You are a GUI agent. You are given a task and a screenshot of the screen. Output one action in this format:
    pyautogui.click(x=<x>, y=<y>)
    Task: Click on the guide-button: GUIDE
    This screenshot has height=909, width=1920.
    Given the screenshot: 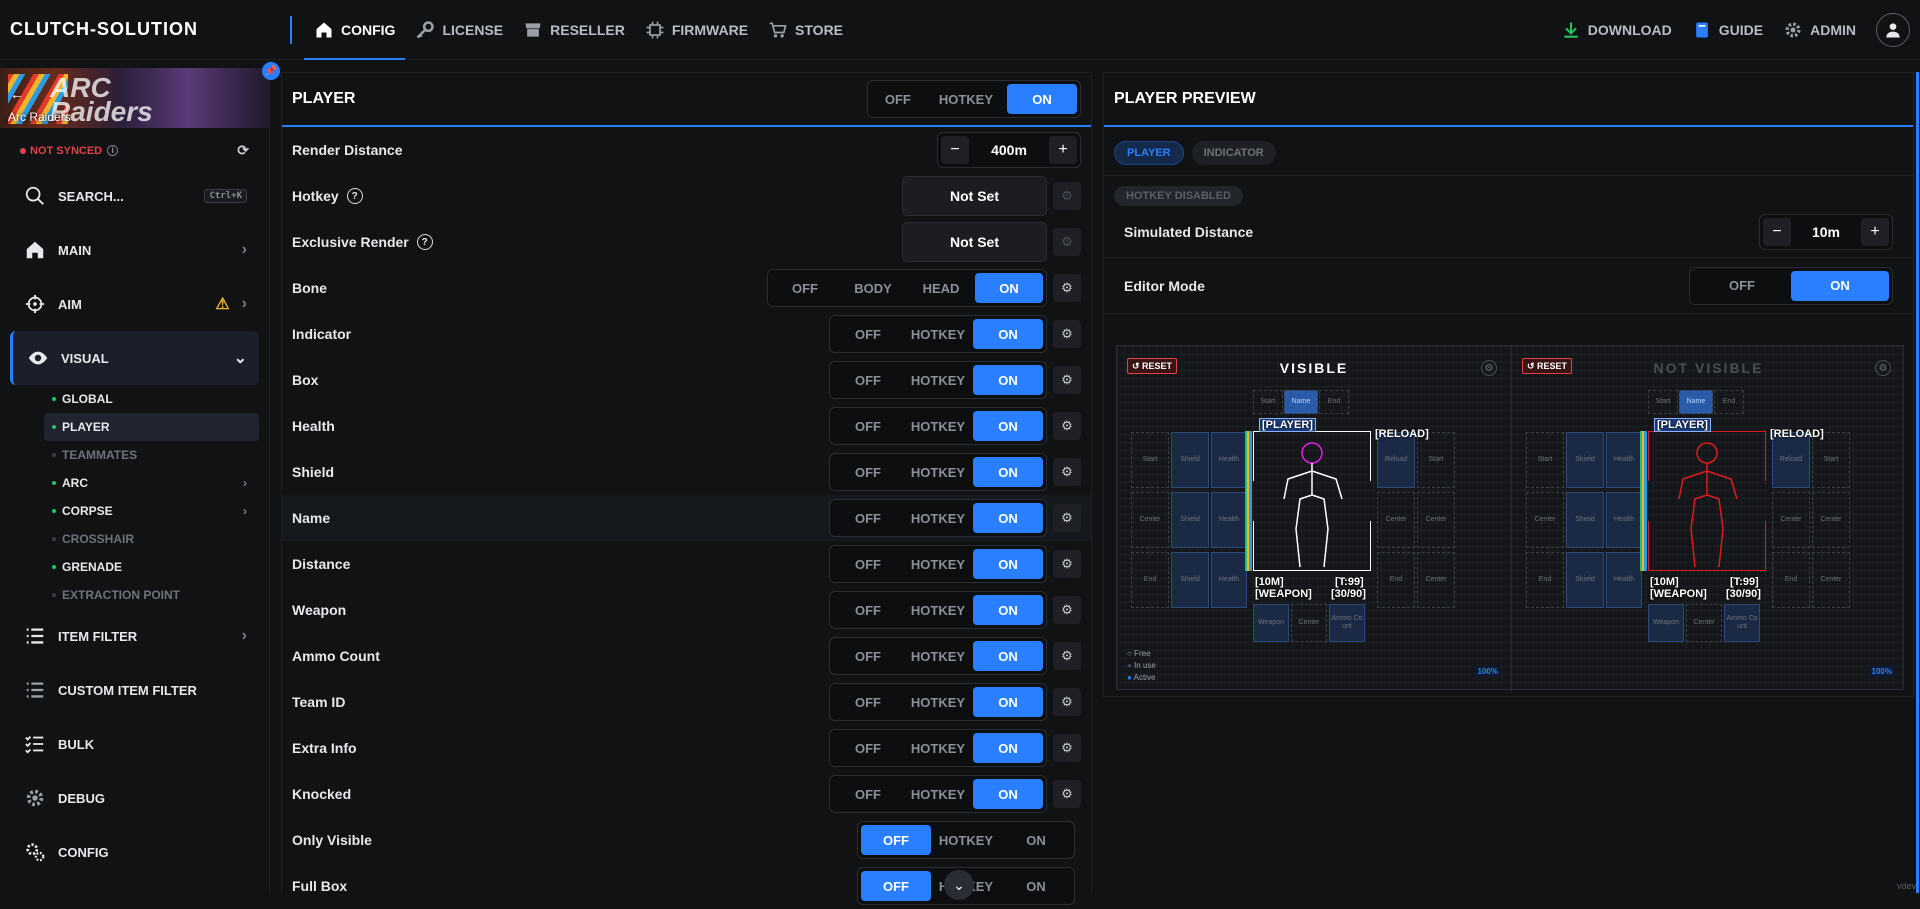 What is the action you would take?
    pyautogui.click(x=1727, y=30)
    